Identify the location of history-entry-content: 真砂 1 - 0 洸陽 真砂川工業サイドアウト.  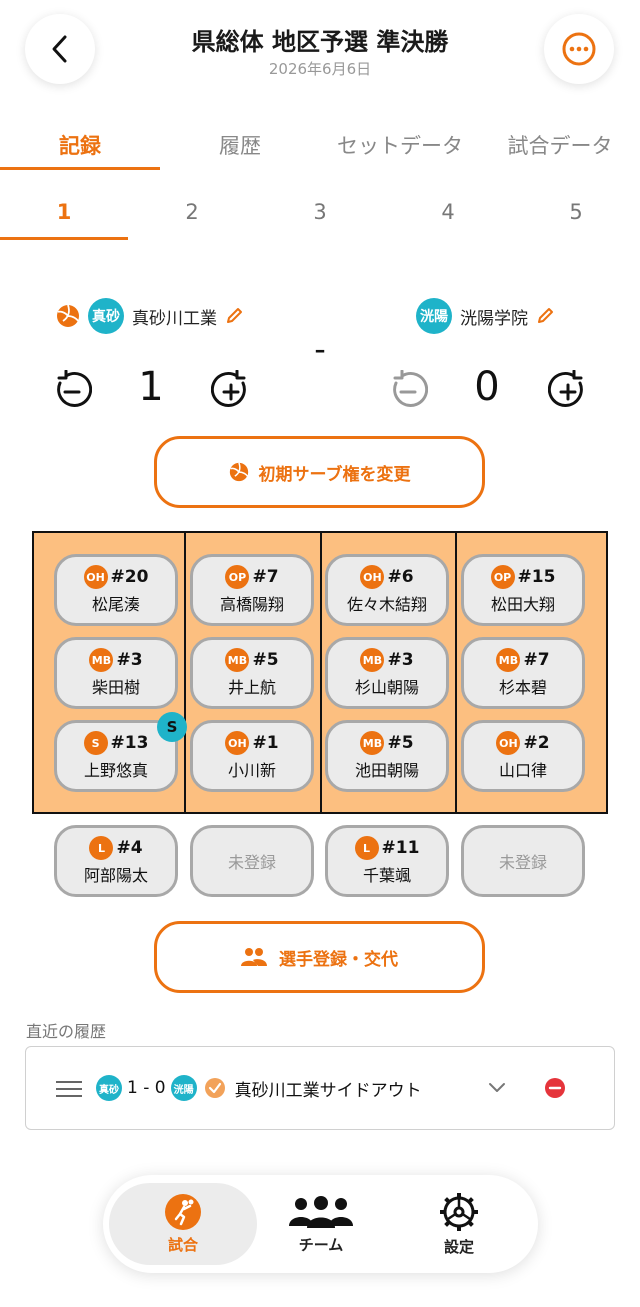
(259, 1088).